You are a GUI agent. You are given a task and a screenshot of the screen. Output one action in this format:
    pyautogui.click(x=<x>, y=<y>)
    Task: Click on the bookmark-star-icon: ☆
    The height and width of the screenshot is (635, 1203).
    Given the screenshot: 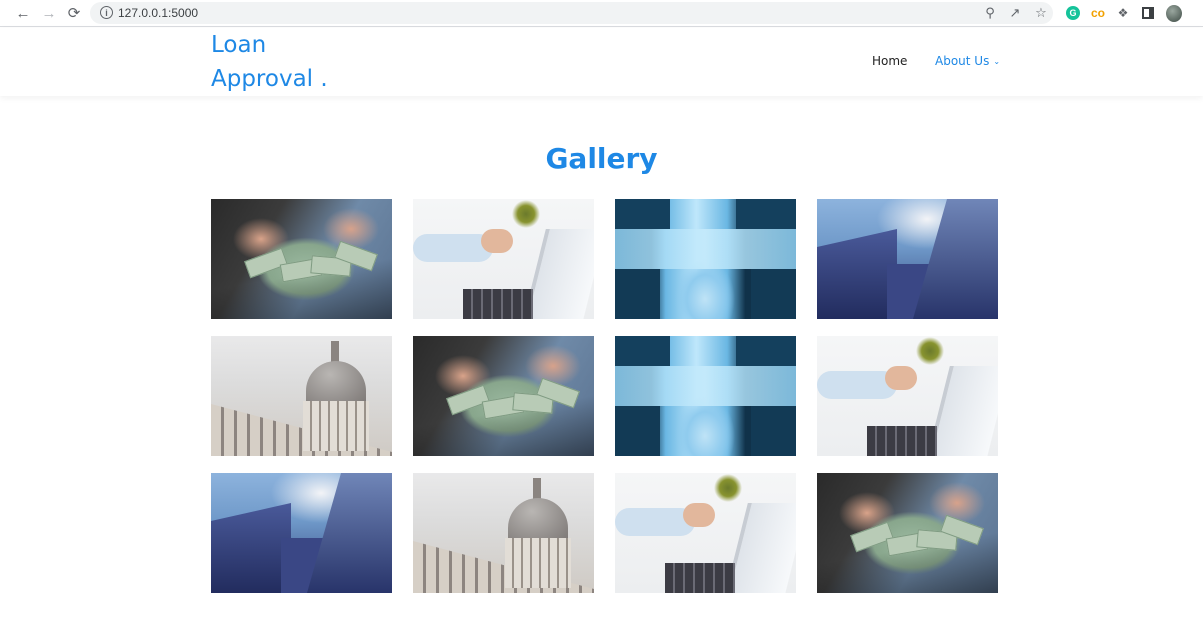 What is the action you would take?
    pyautogui.click(x=1041, y=13)
    